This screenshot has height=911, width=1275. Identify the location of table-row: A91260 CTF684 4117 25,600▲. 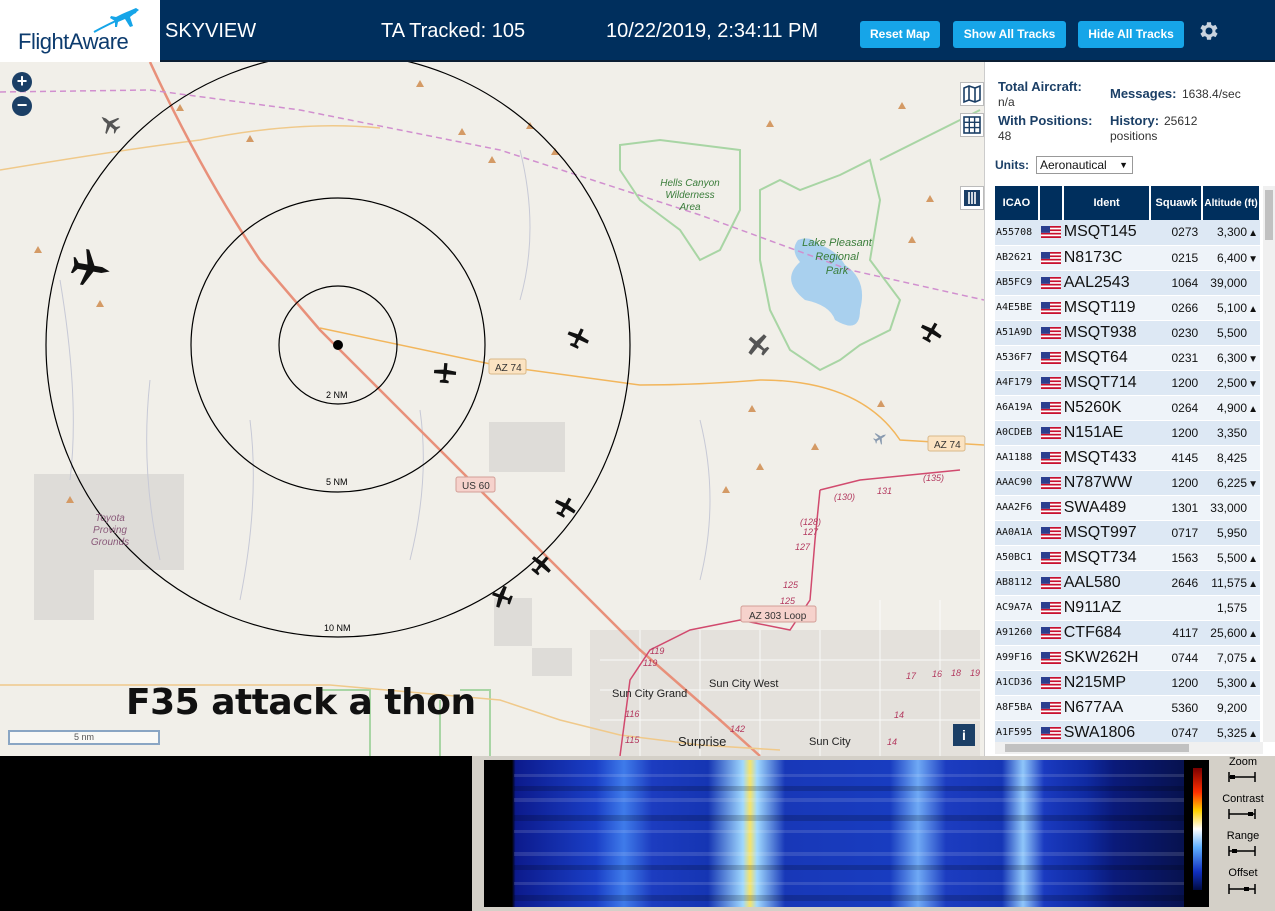
(1127, 633).